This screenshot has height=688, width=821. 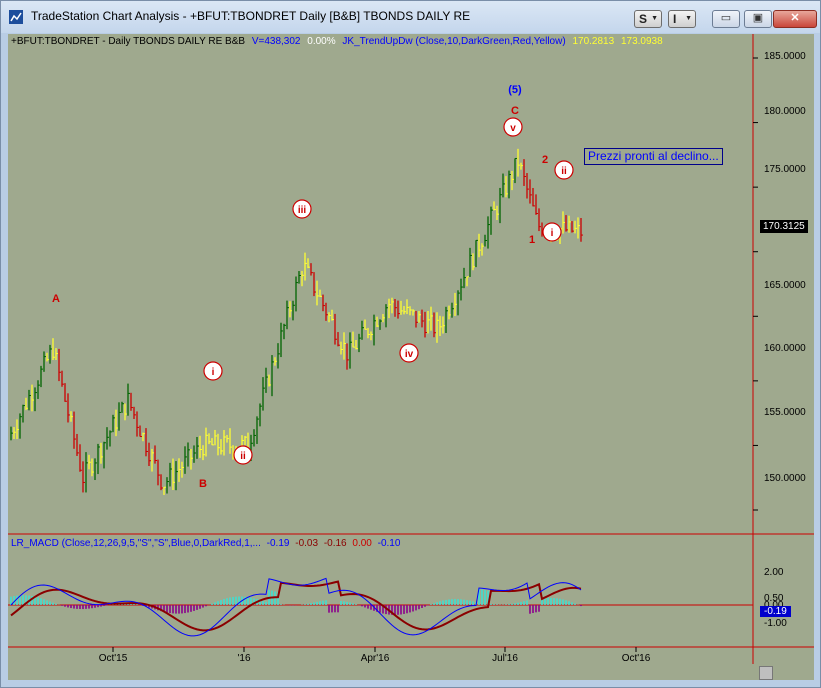 I want to click on tradestation-icon, so click(x=16, y=17).